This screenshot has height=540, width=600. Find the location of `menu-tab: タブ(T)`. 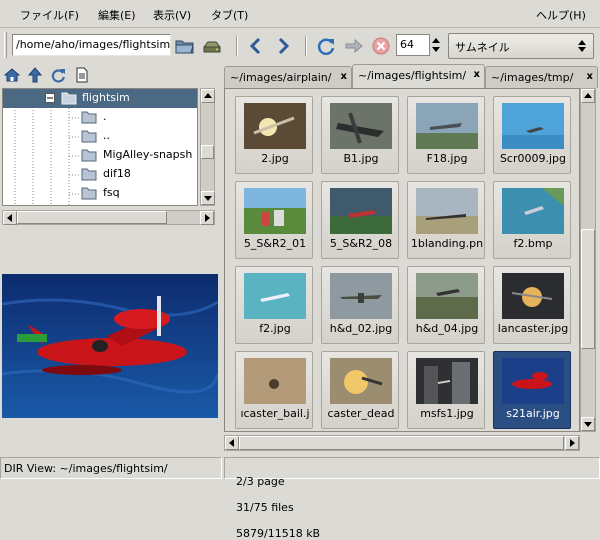

menu-tab: タブ(T) is located at coordinates (229, 15).